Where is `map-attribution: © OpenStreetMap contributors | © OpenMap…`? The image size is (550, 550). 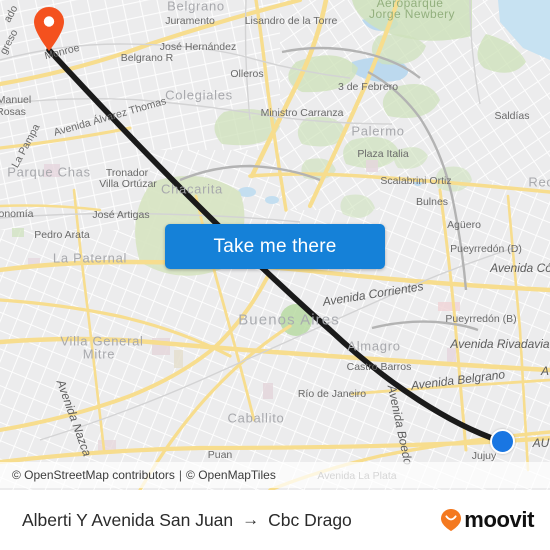
map-attribution: © OpenStreetMap contributors | © OpenMap… is located at coordinates (275, 475).